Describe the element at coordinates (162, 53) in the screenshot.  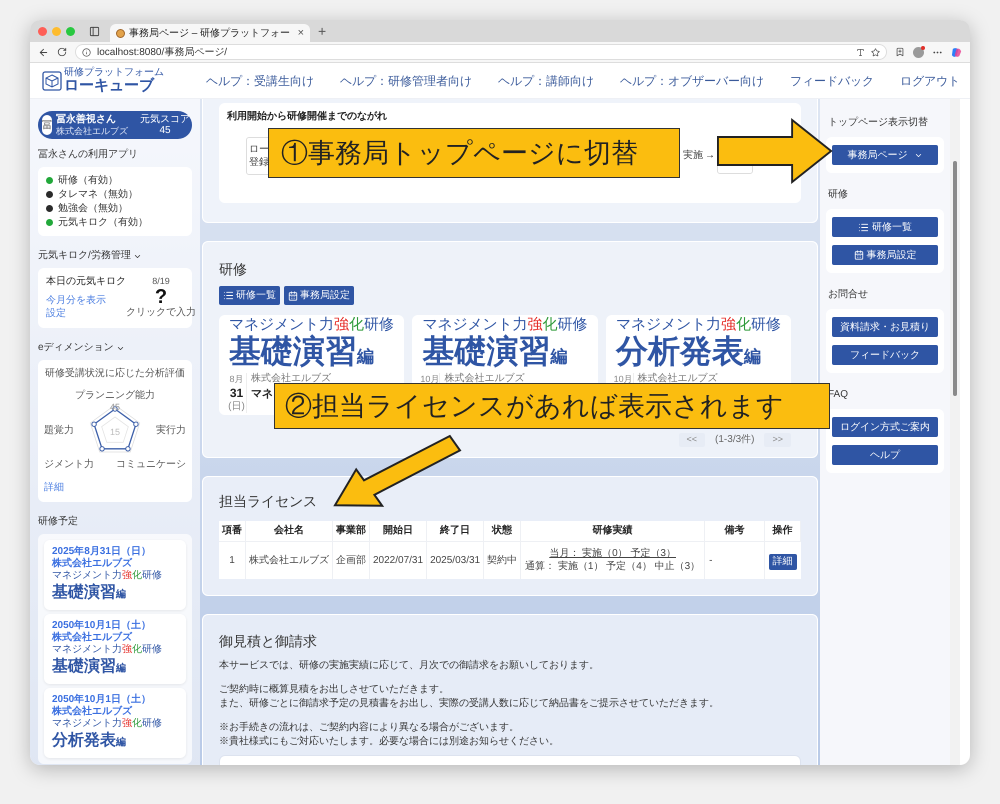
I see `url-text: localhost:8080/事務局ページ/` at that location.